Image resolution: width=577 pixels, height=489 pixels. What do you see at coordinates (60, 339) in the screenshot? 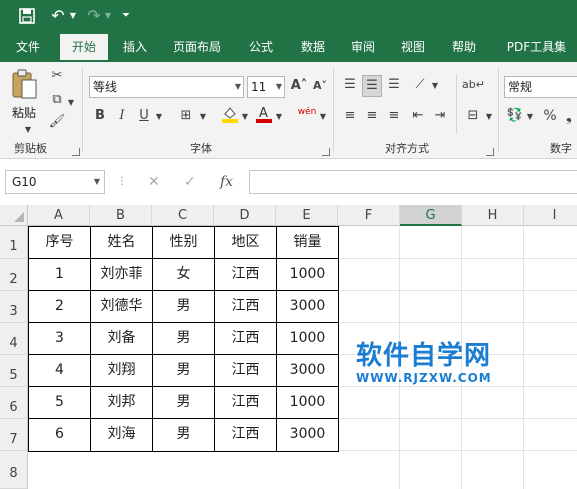
I see `table-cell: 3` at bounding box center [60, 339].